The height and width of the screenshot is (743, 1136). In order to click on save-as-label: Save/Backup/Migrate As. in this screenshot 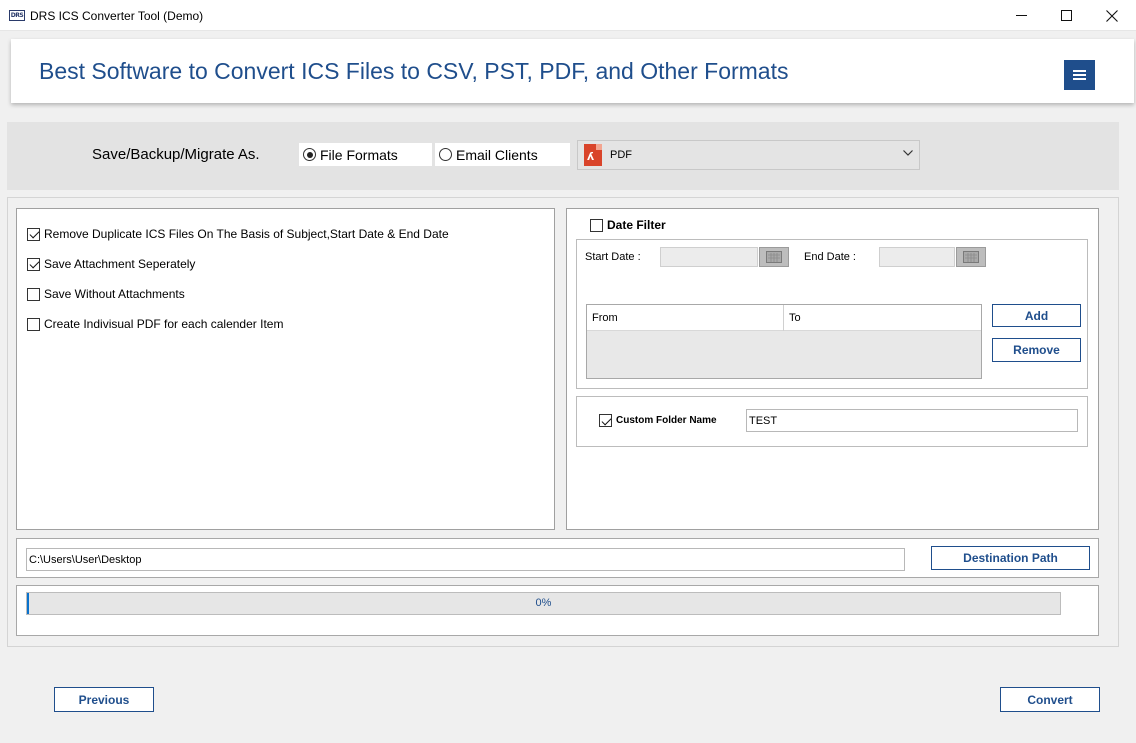, I will do `click(176, 154)`.